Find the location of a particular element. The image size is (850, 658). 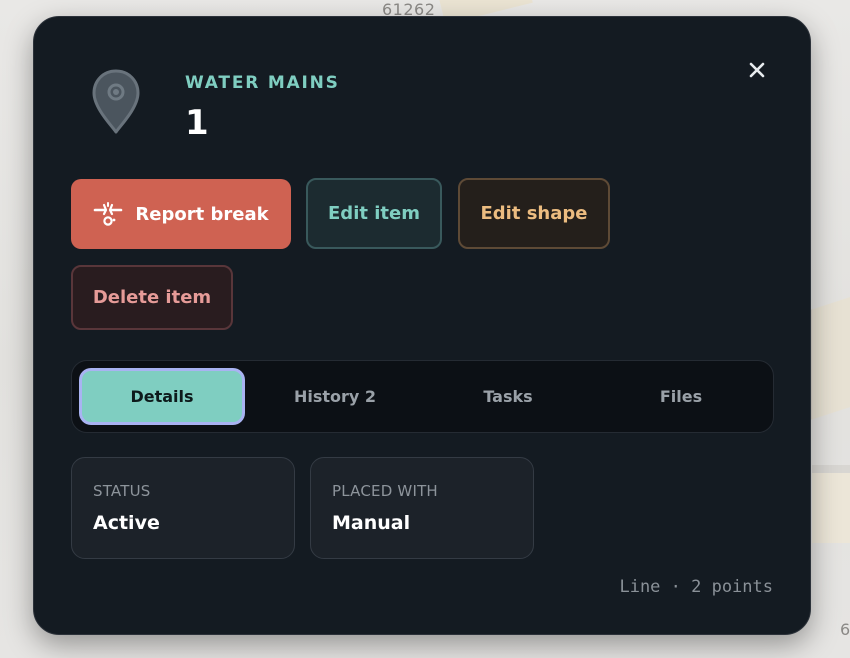

tab-label: Details is located at coordinates (162, 396).